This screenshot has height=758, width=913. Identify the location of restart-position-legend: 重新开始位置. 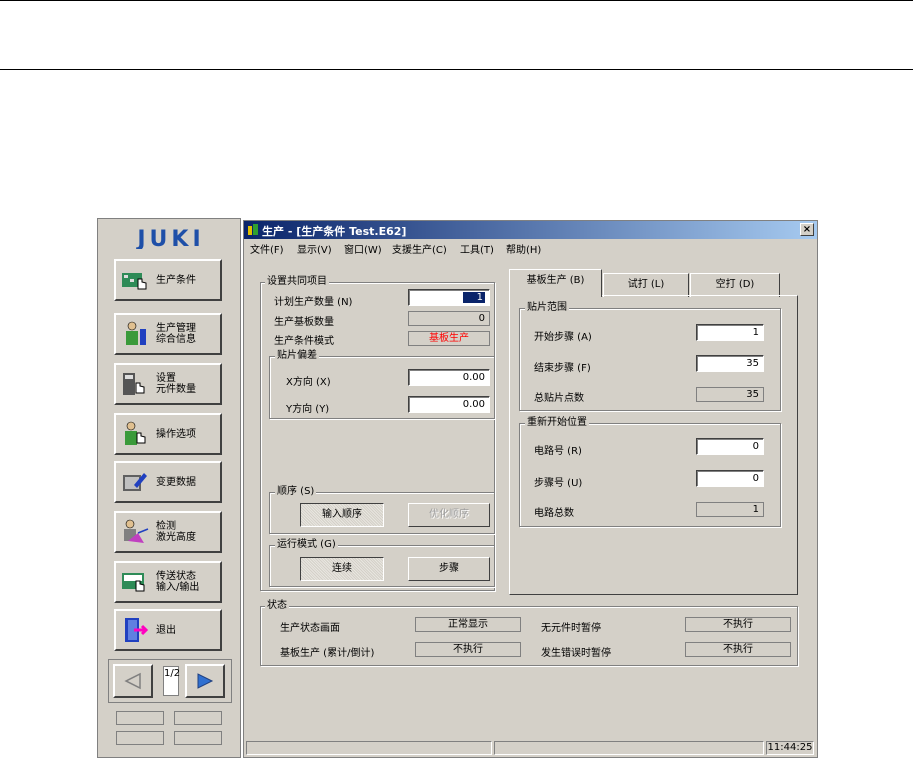
(557, 423).